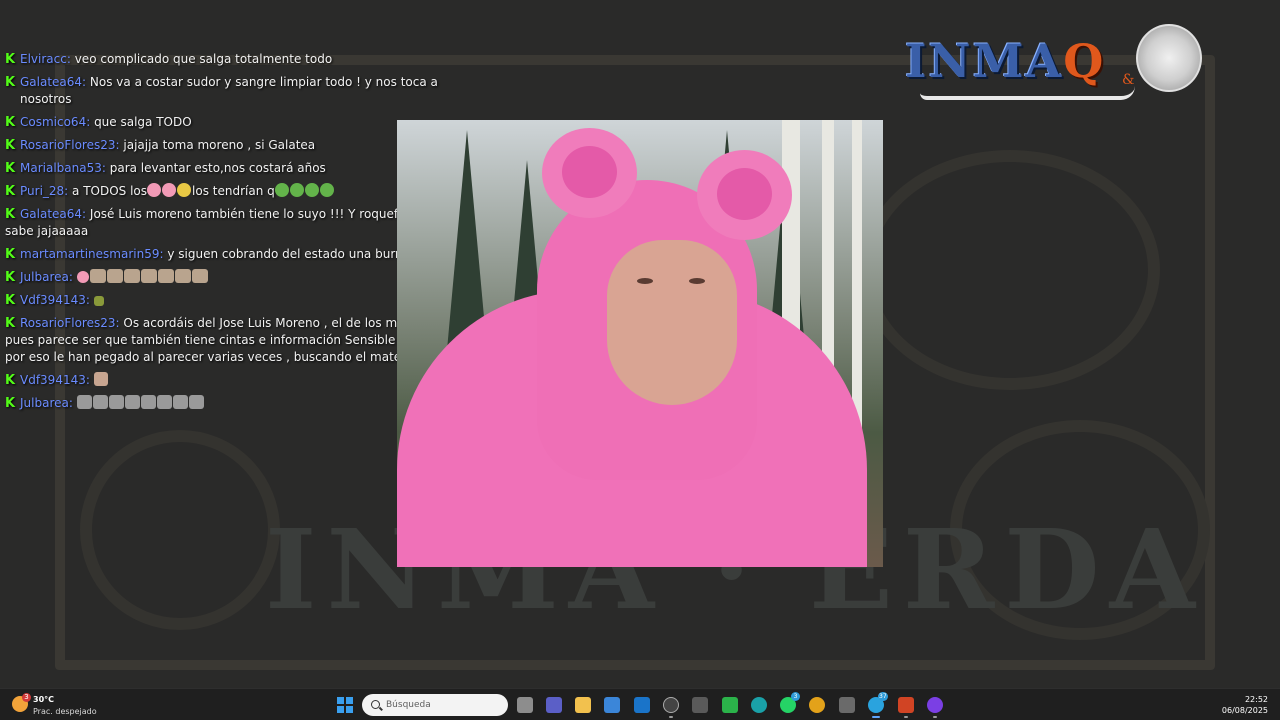 Image resolution: width=1280 pixels, height=720 pixels. I want to click on logo-wordmark: INMAQ, so click(1005, 61).